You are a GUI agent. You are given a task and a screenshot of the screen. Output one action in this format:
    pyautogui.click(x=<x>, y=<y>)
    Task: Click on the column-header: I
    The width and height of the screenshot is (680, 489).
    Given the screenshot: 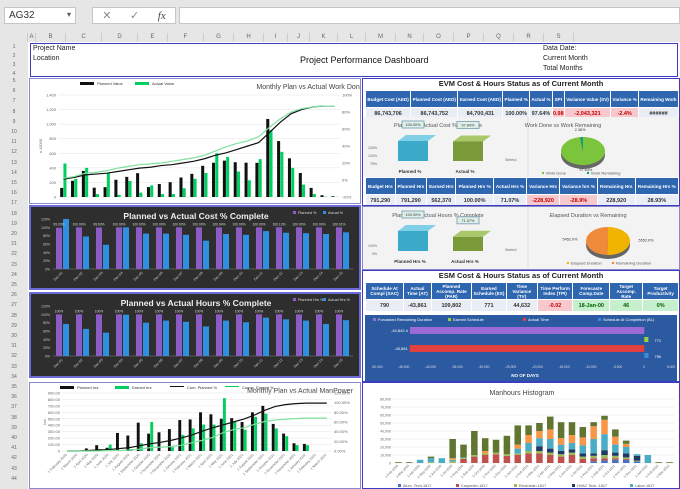 What is the action you would take?
    pyautogui.click(x=276, y=37)
    